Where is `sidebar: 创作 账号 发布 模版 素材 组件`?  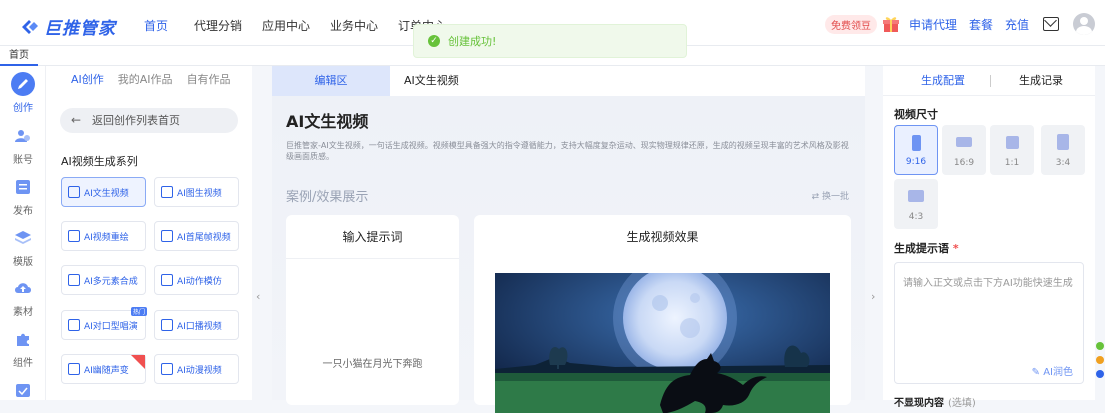
sidebar: 创作 账号 发布 模版 素材 组件 is located at coordinates (23, 233).